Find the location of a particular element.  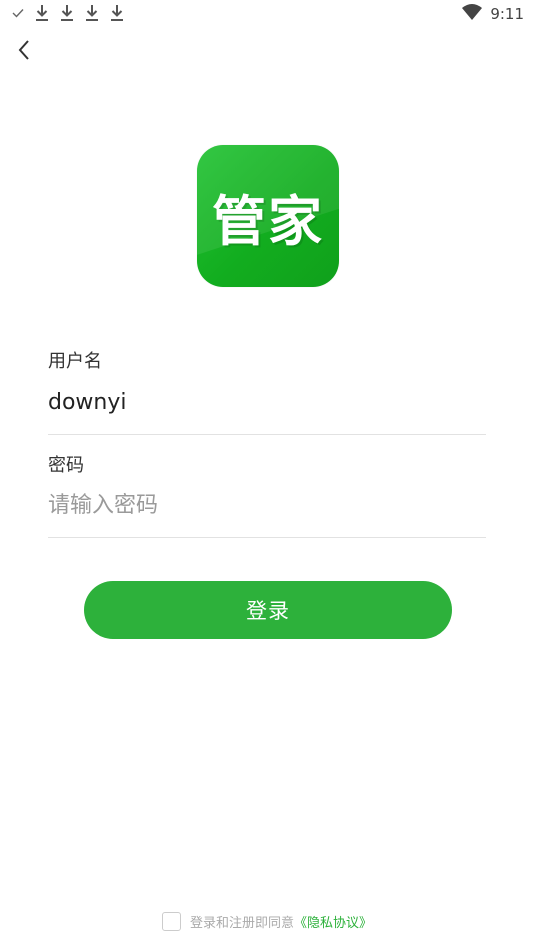

username-label: 用户名 is located at coordinates (75, 361).